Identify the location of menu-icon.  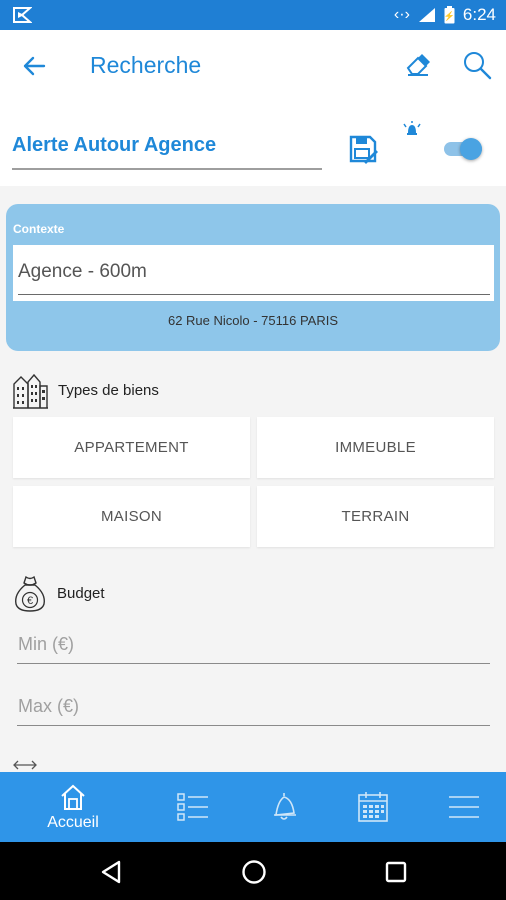
(464, 807).